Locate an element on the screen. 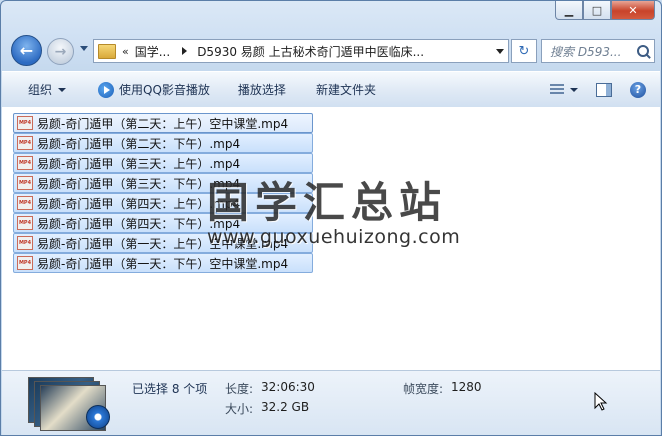 This screenshot has width=662, height=436. play-selection-label: 播放选择 is located at coordinates (261, 90).